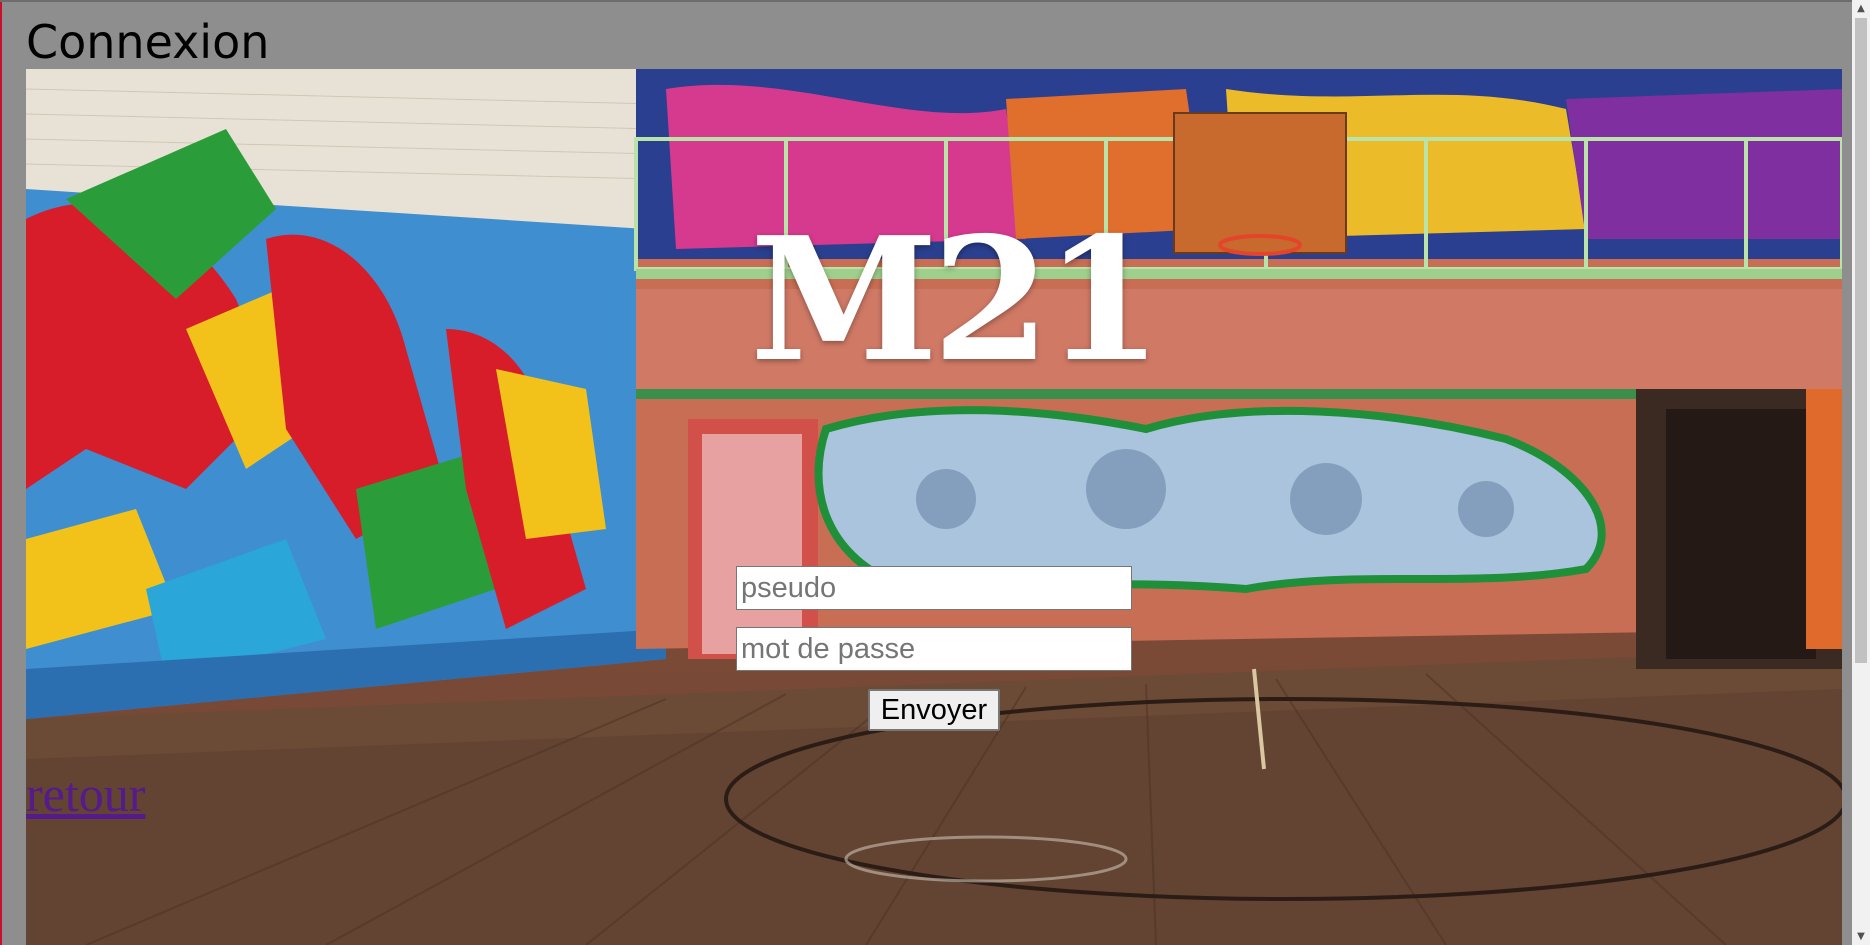  Describe the element at coordinates (934, 710) in the screenshot. I see `submit-button: Envoyer` at that location.